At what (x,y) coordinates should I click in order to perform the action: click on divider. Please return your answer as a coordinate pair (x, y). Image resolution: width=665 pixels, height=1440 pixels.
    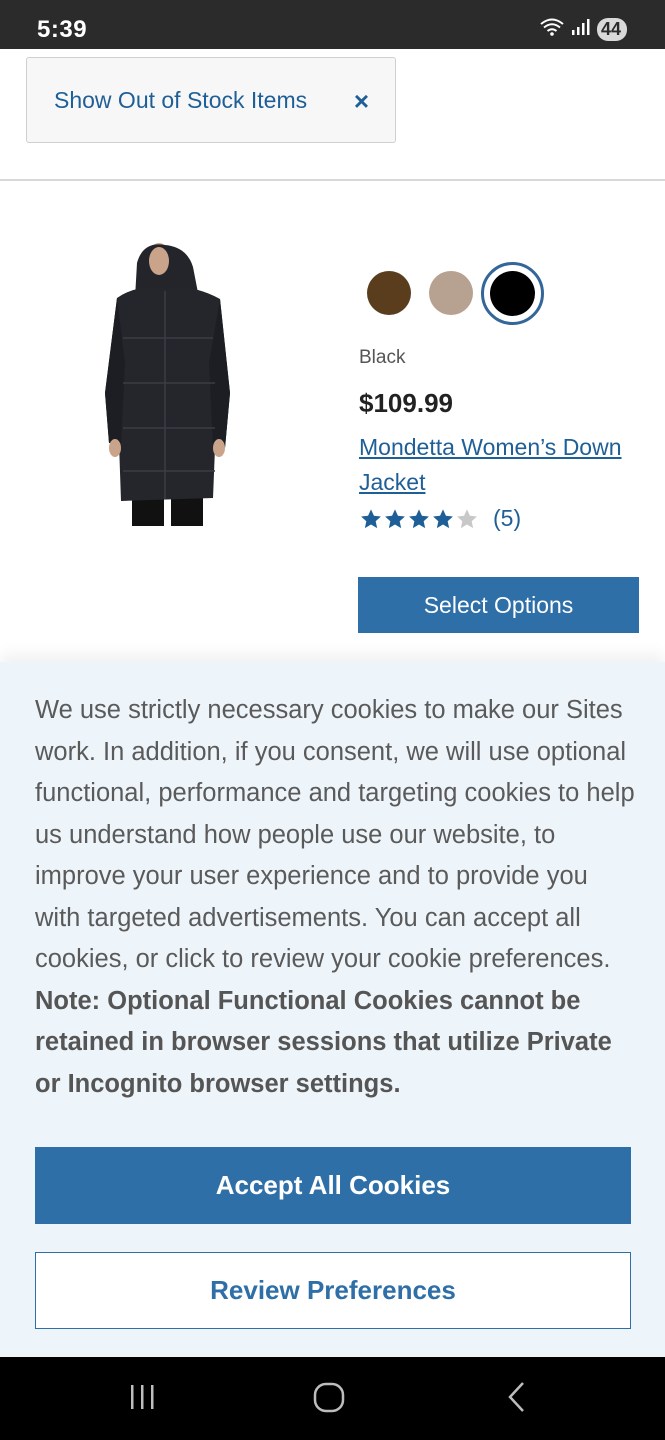
    Looking at the image, I should click on (332, 180).